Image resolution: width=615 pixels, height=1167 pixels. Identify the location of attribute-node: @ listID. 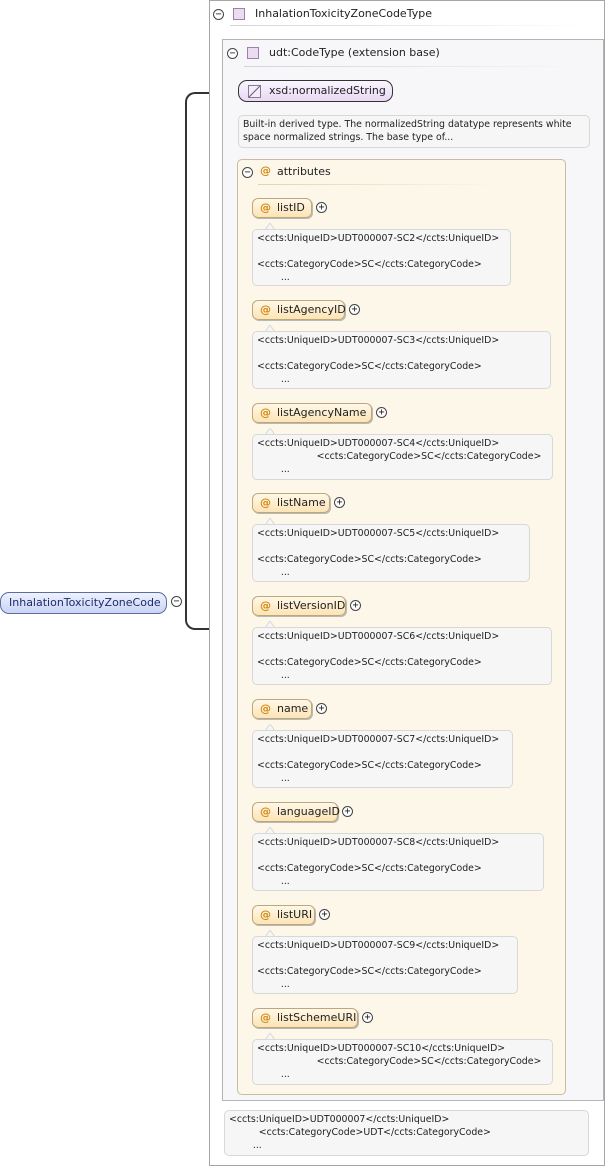
(282, 208).